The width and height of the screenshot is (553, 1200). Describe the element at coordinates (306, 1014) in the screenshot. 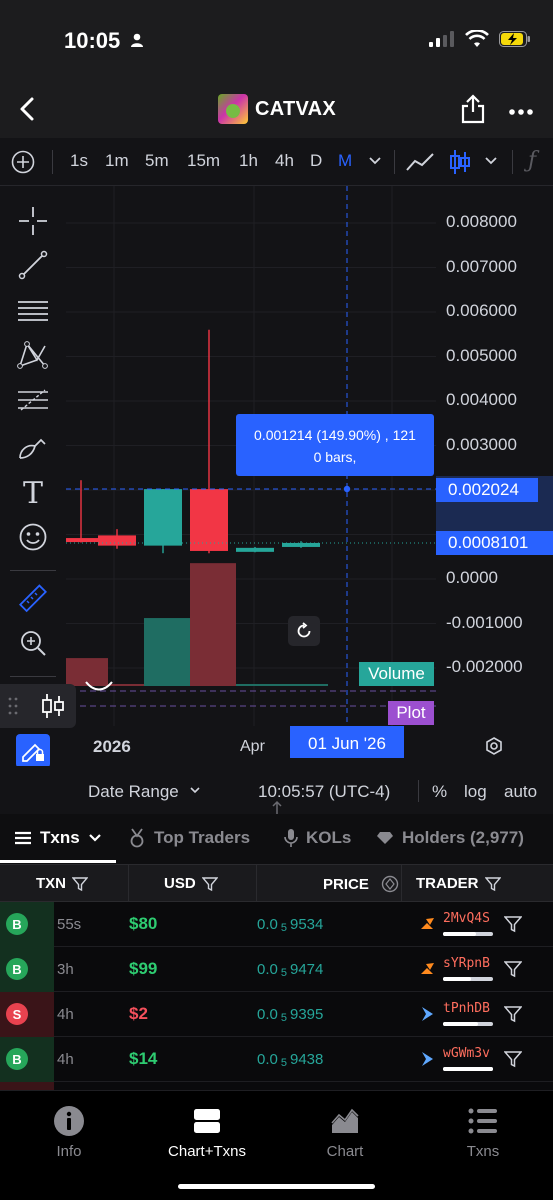

I see `price-digits: 9395` at that location.